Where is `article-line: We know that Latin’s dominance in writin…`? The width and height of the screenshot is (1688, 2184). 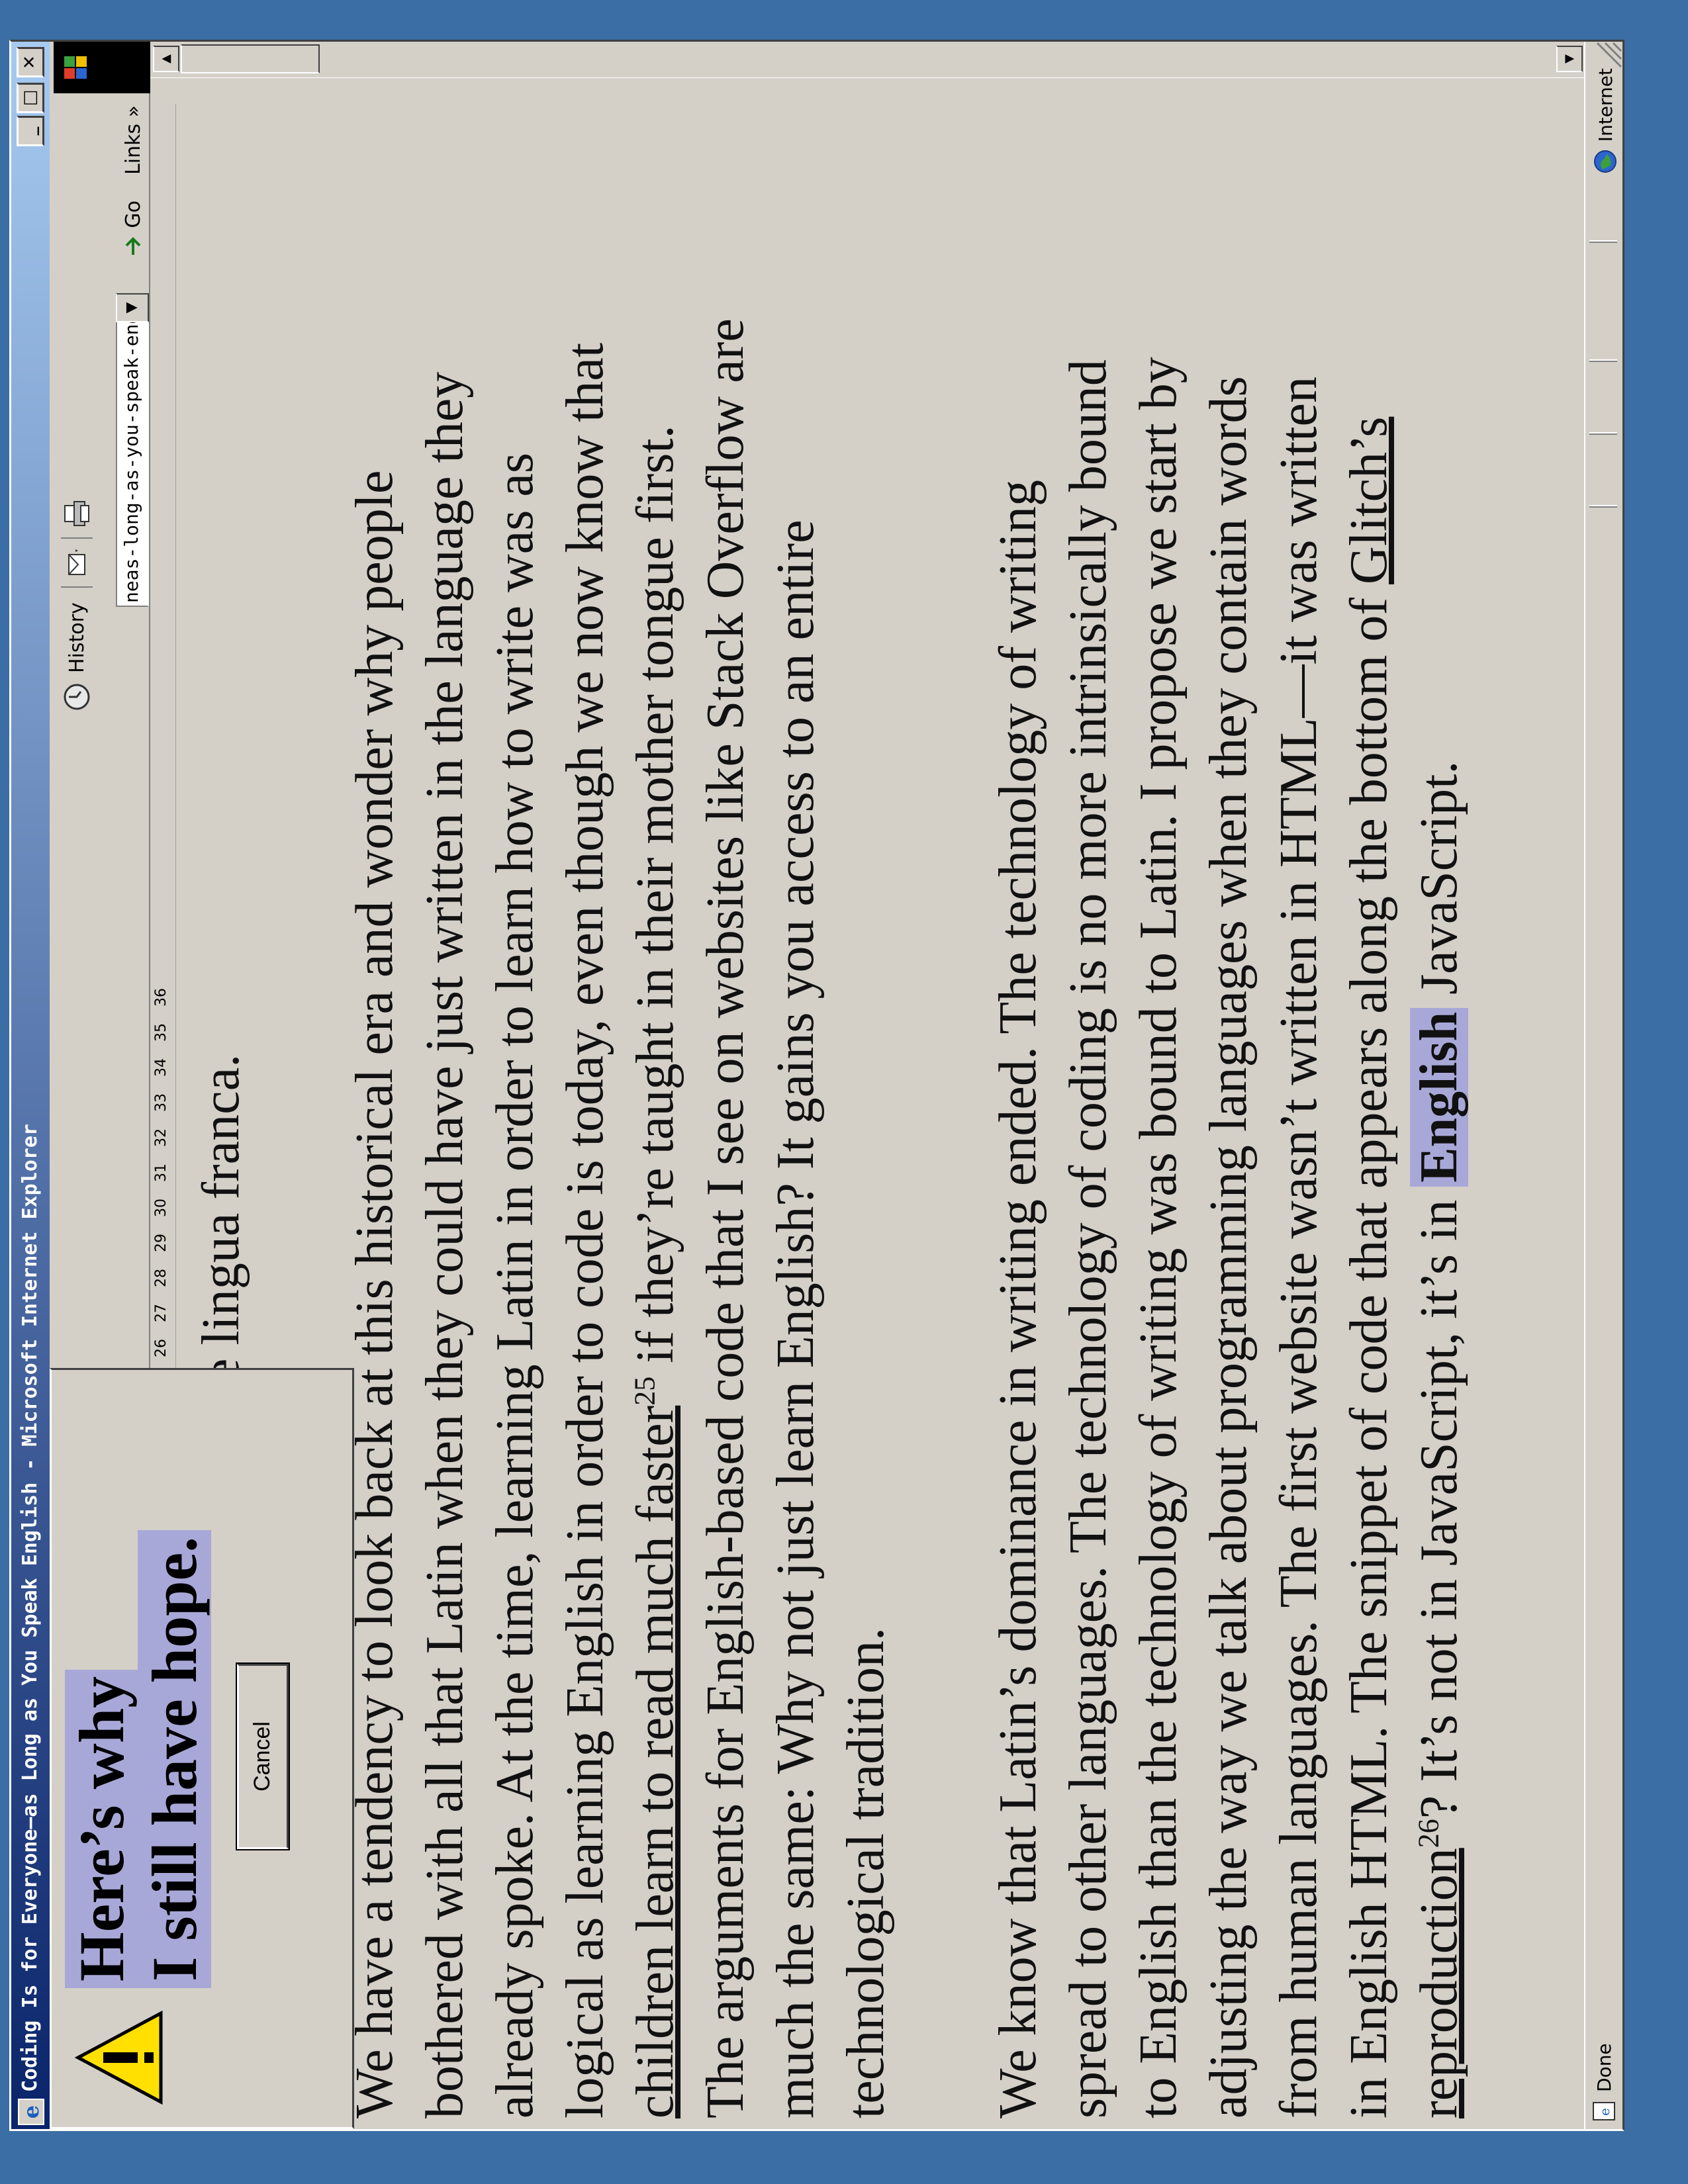
article-line: We know that Latin’s dominance in writin… is located at coordinates (1018, 1299).